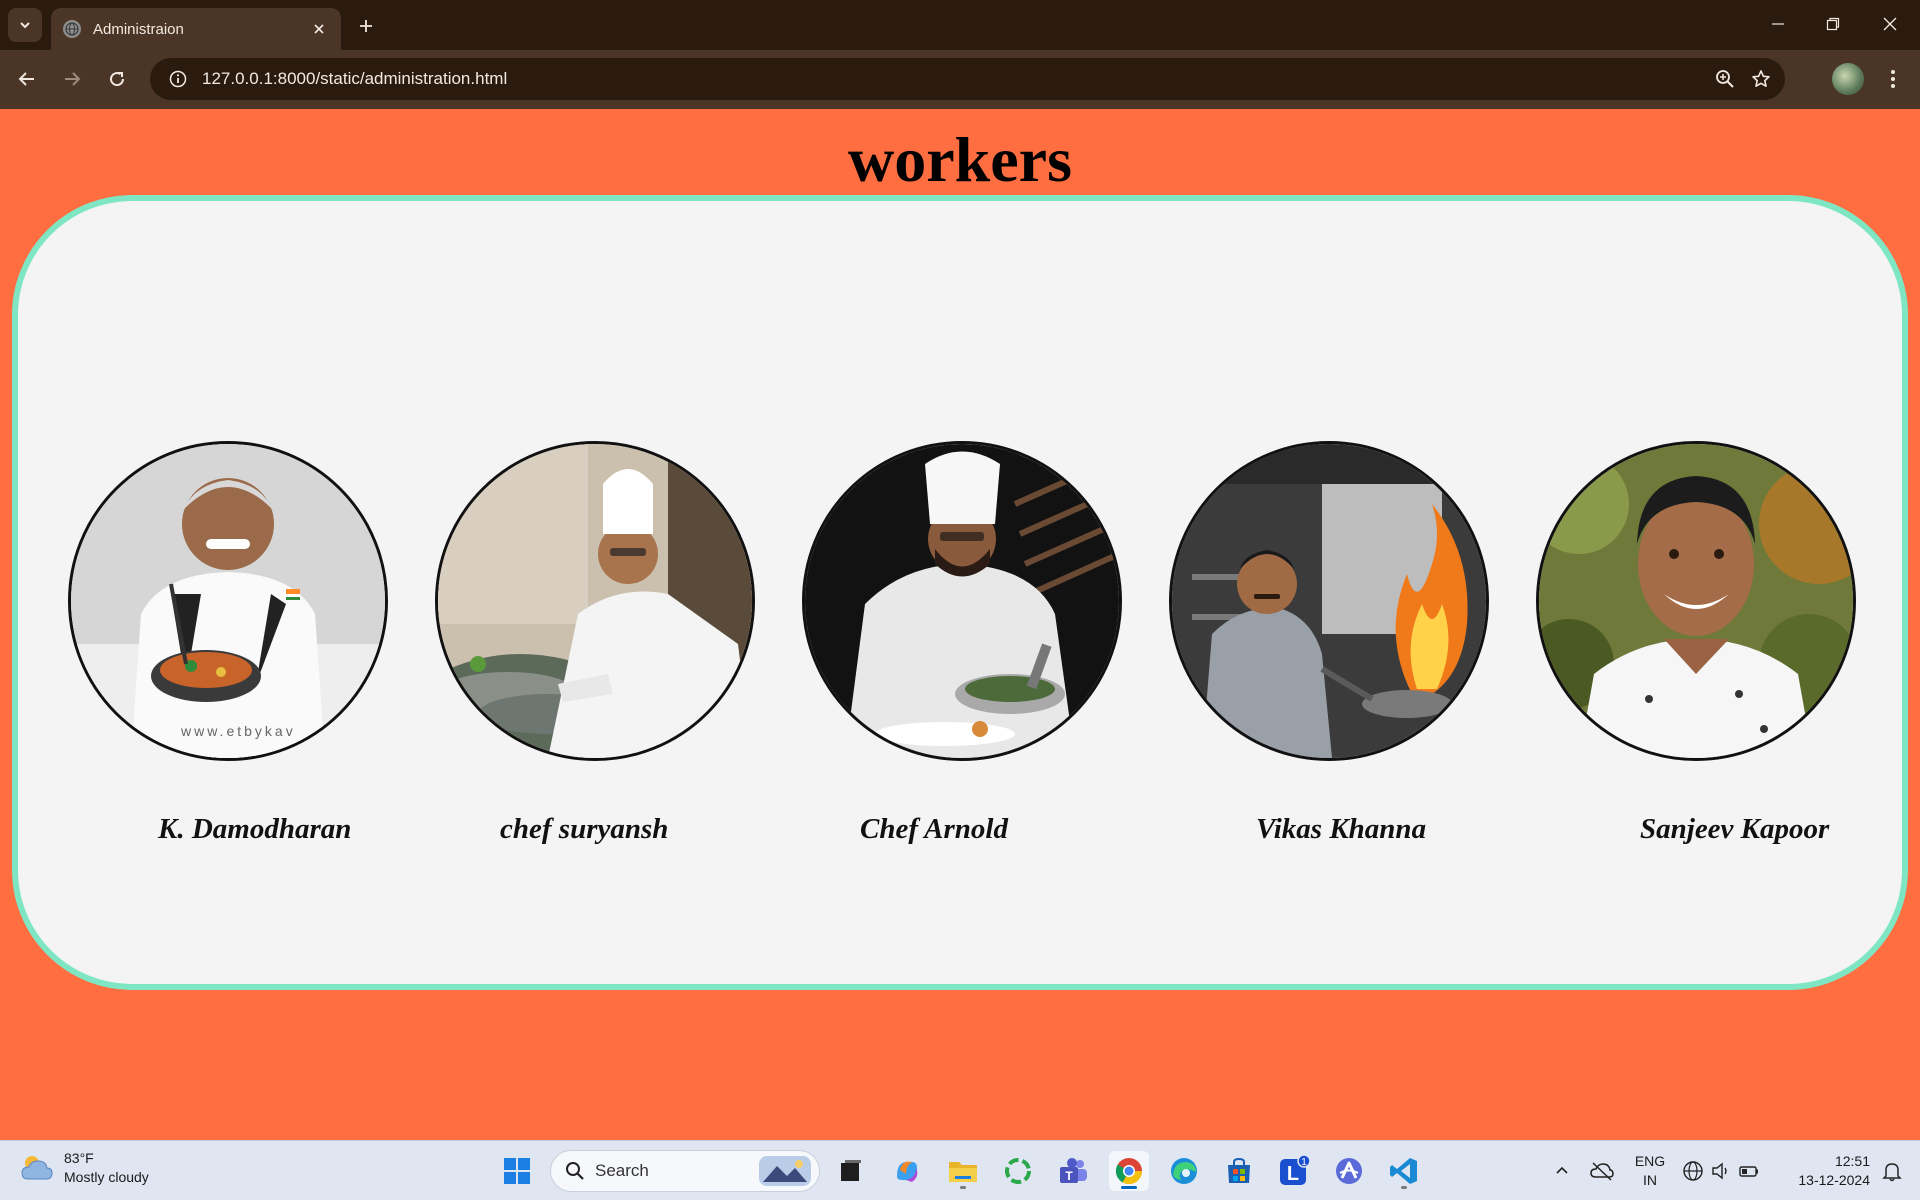 Image resolution: width=1920 pixels, height=1200 pixels. What do you see at coordinates (622, 1170) in the screenshot?
I see `taskbar-search-placeholder: Search` at bounding box center [622, 1170].